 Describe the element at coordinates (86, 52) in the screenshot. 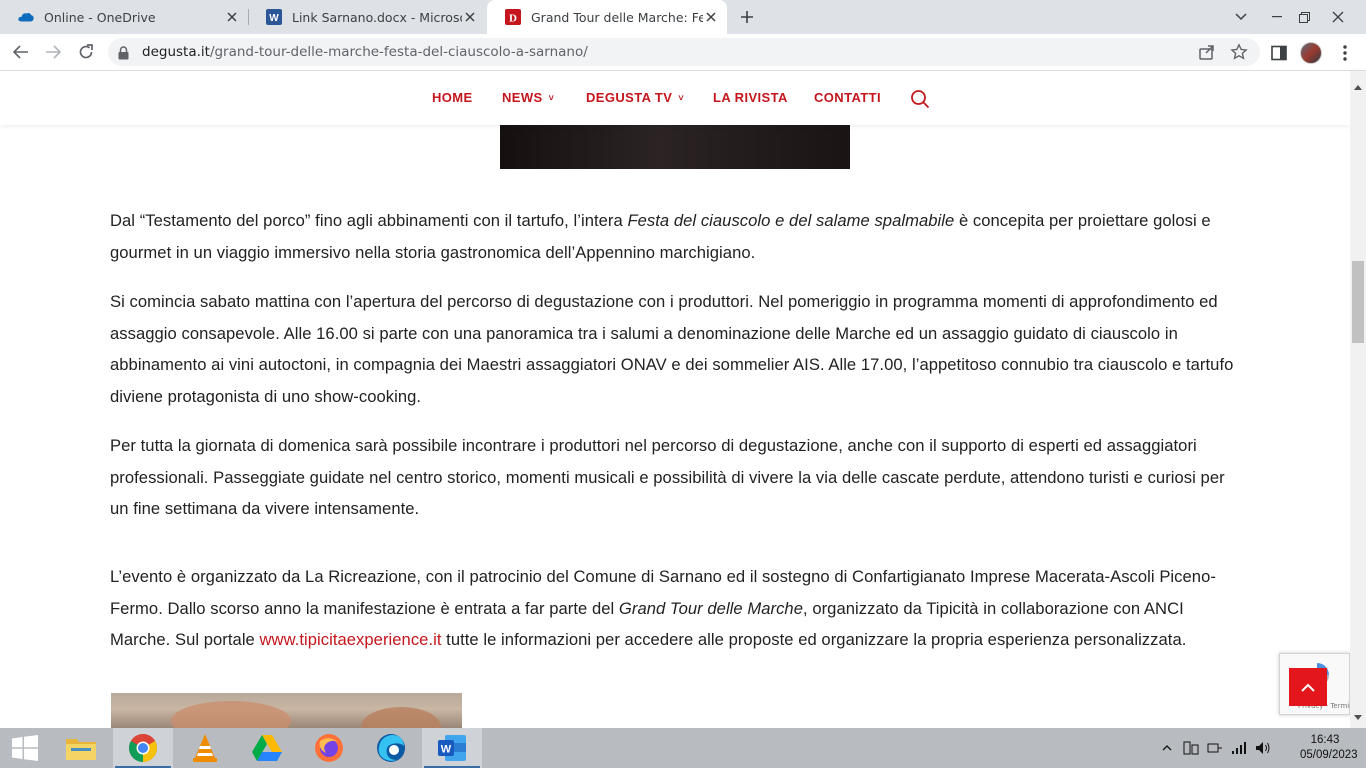

I see `reload-button` at that location.